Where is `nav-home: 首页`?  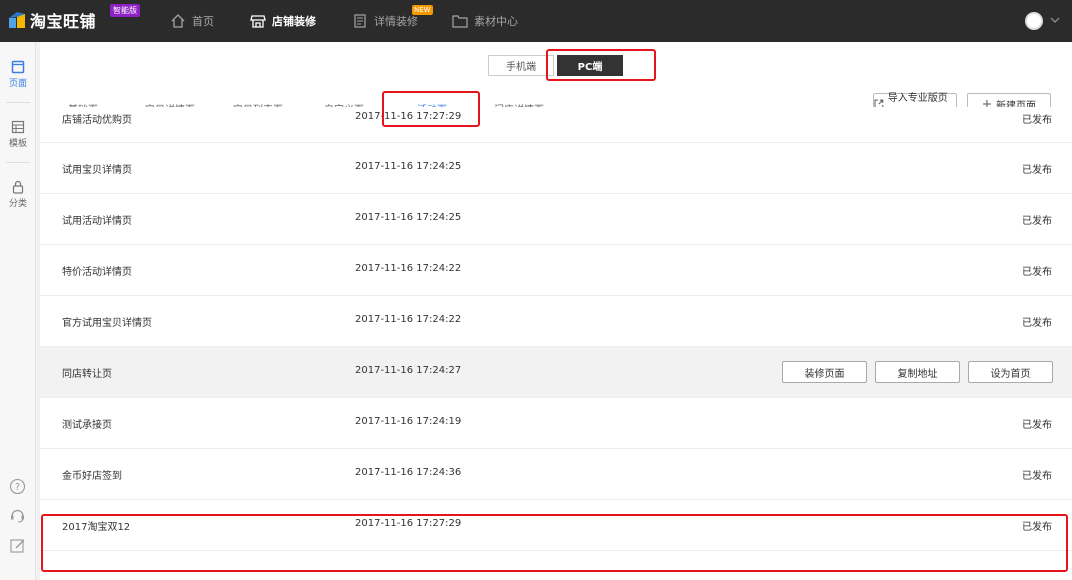
nav-home: 首页 is located at coordinates (192, 21).